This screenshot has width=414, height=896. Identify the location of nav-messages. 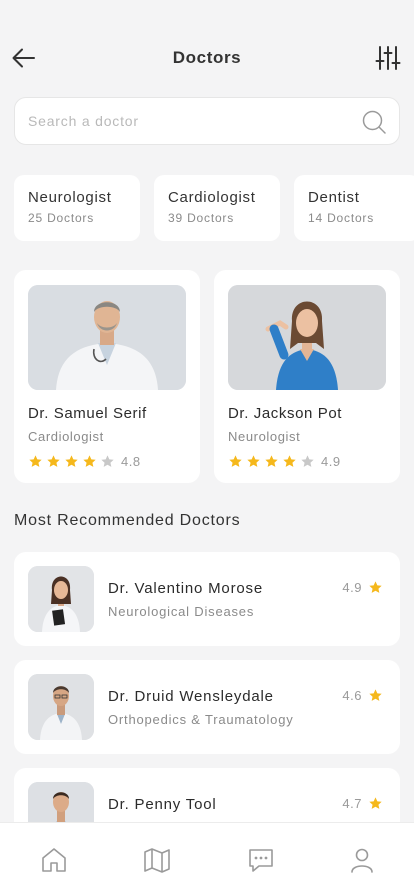
(261, 860).